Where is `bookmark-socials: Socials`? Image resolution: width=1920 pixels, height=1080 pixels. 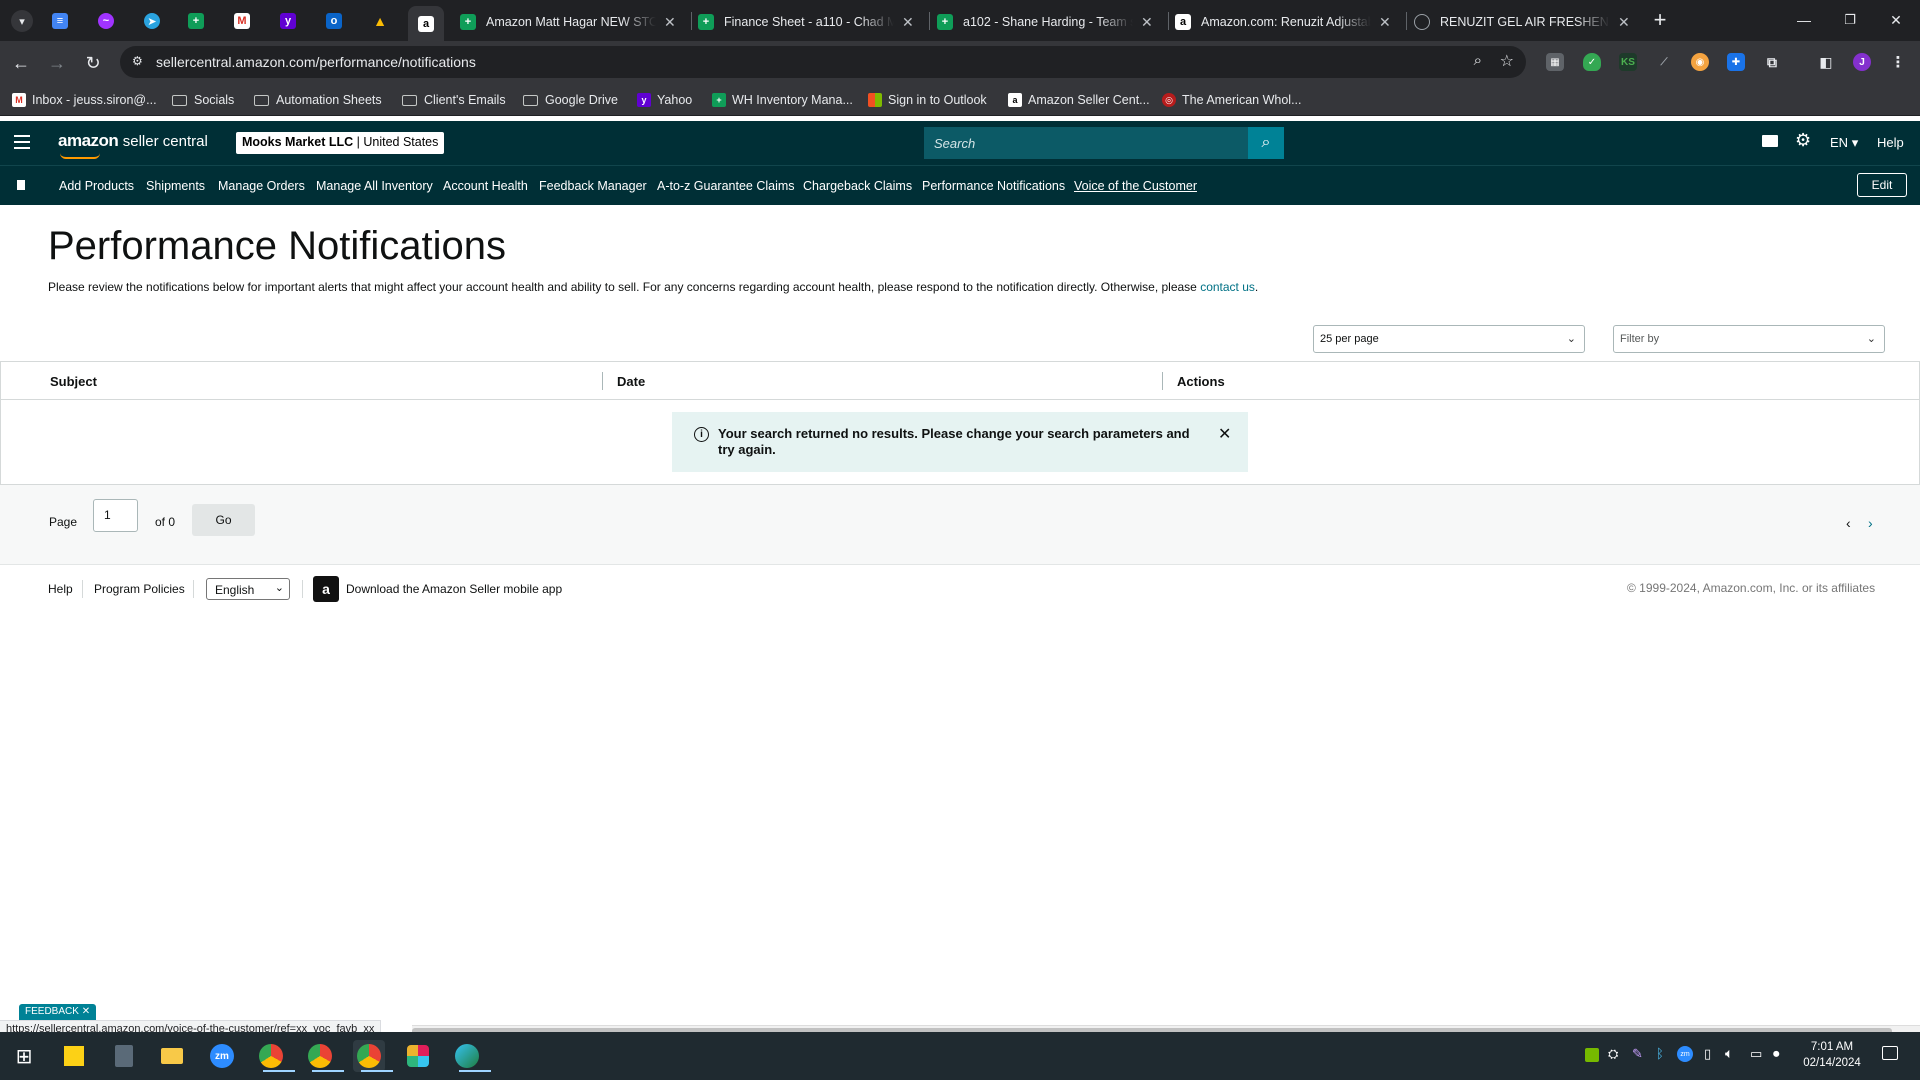 bookmark-socials: Socials is located at coordinates (203, 100).